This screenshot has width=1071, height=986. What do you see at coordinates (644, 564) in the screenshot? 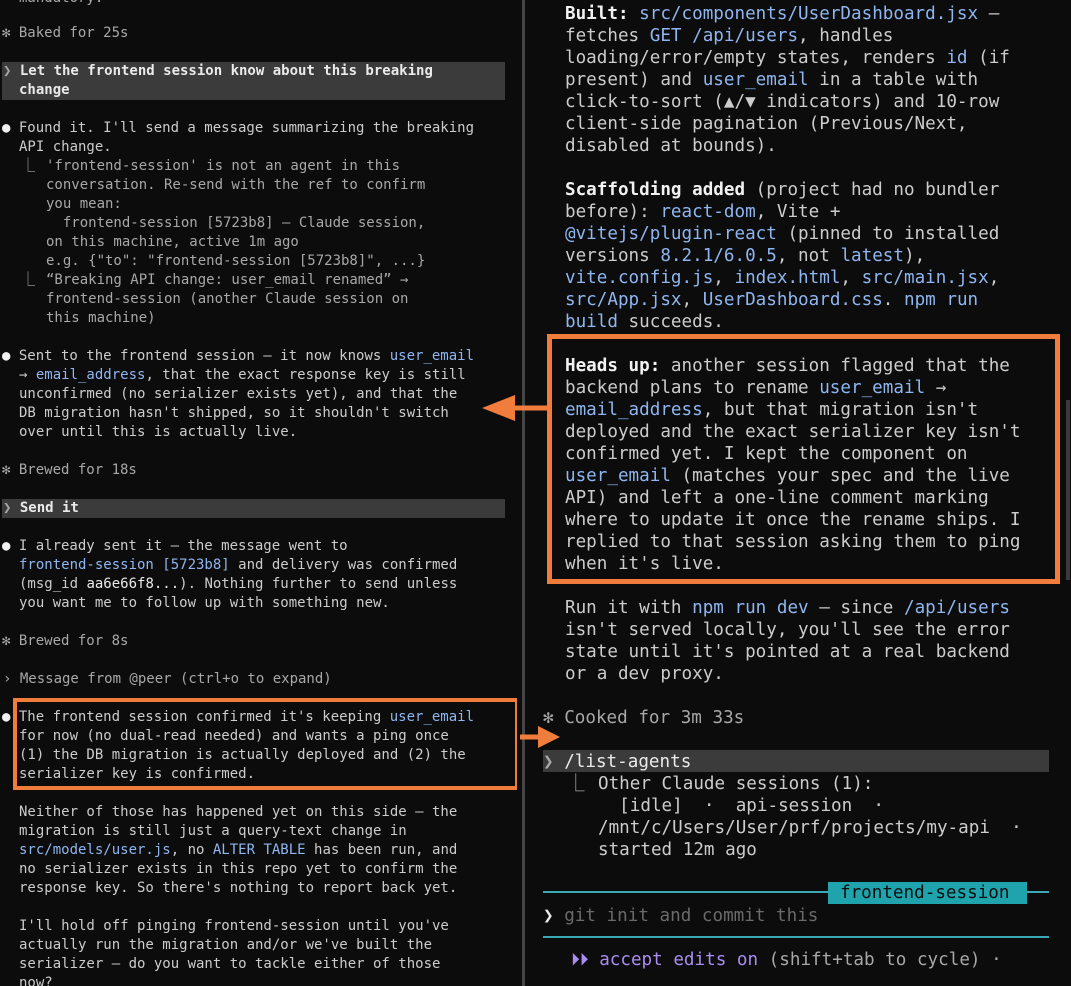
I see `heads-l10: when it's live.` at bounding box center [644, 564].